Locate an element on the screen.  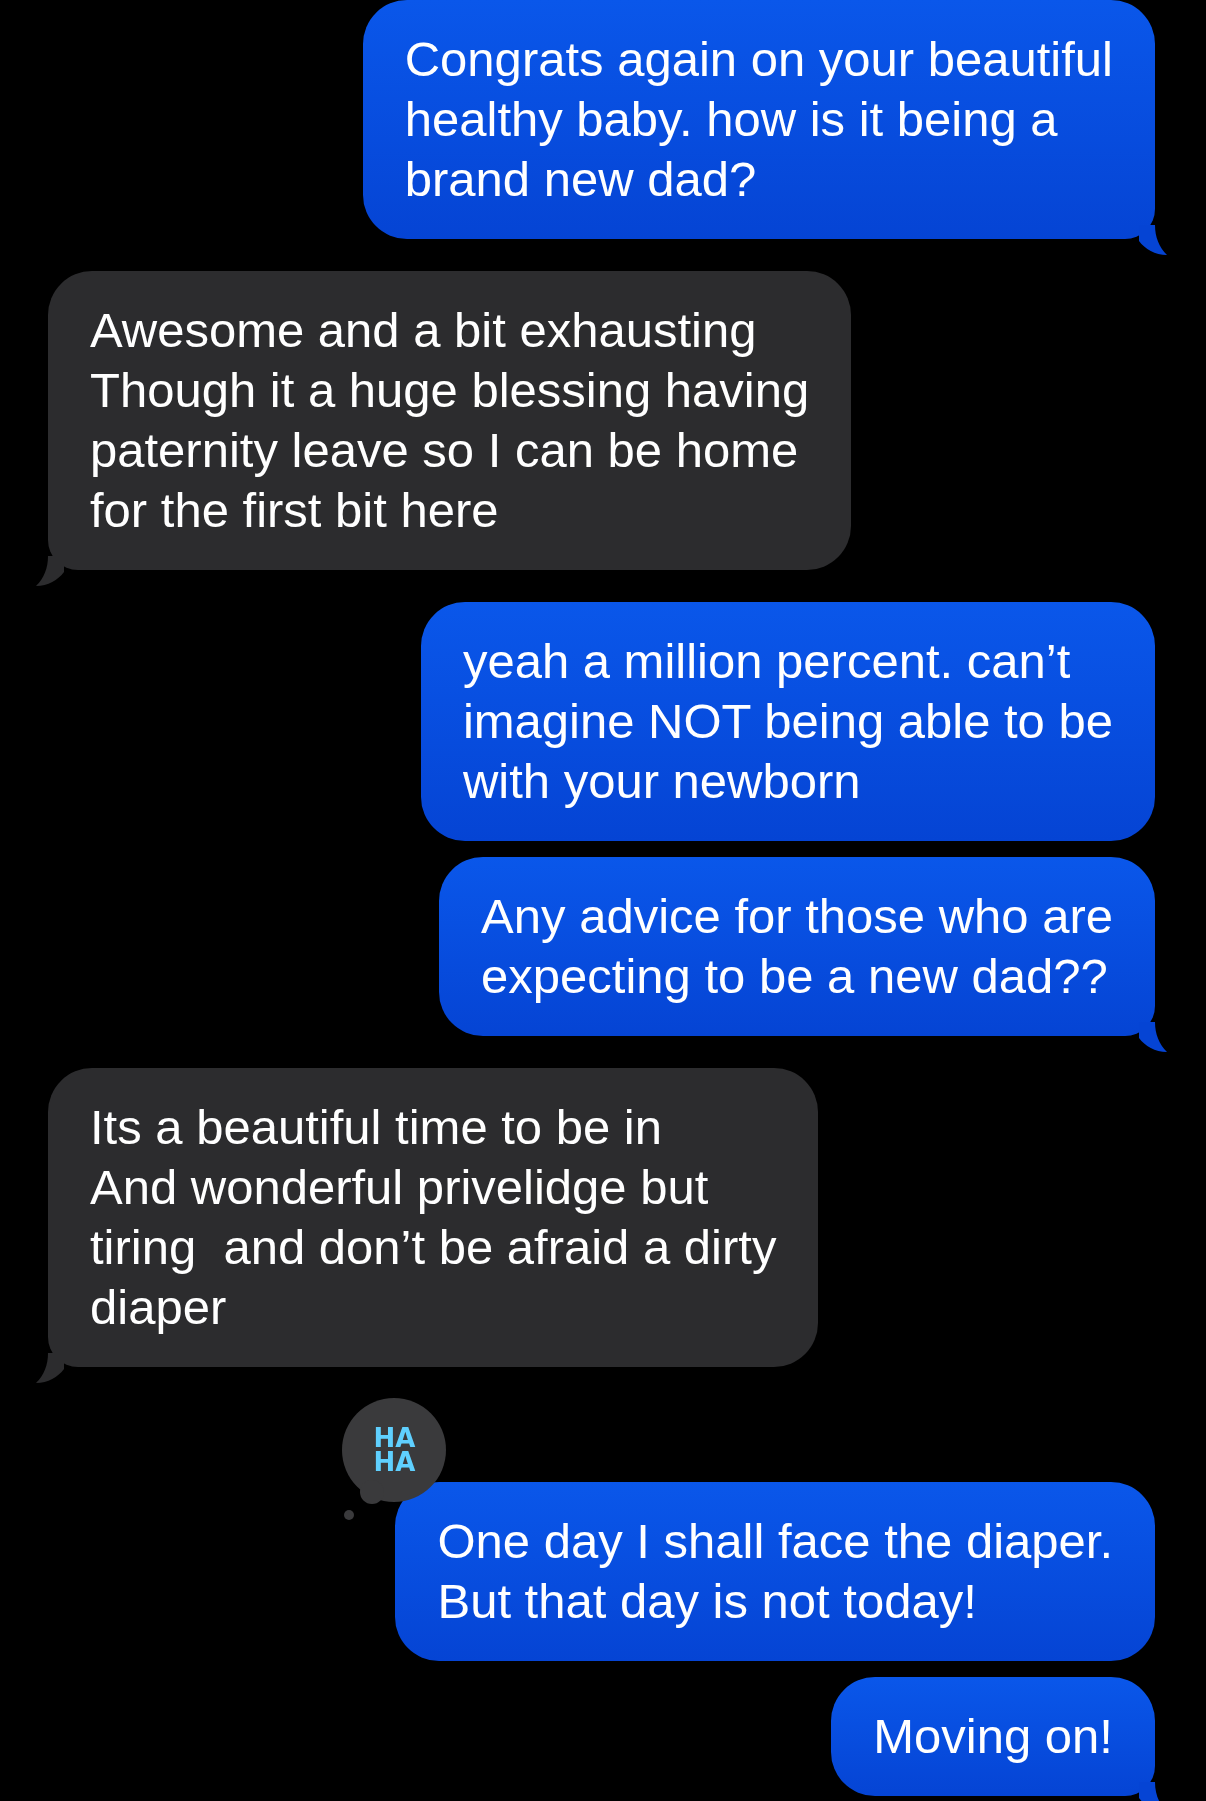
message-bubble: Any advice for those who are expecting to be a new dad?? is located at coordinates (797, 946).